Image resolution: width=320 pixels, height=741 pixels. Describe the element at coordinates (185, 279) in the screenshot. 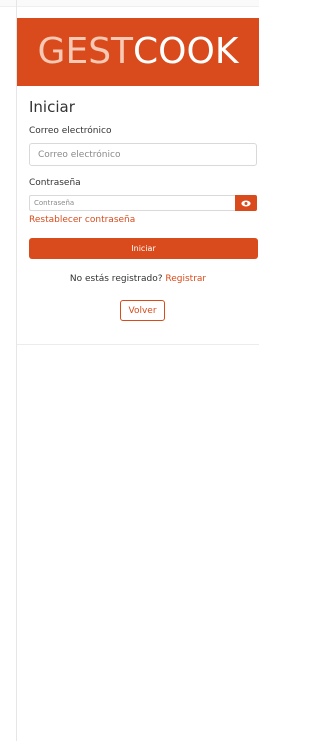

I see `register-link: Registrar` at that location.